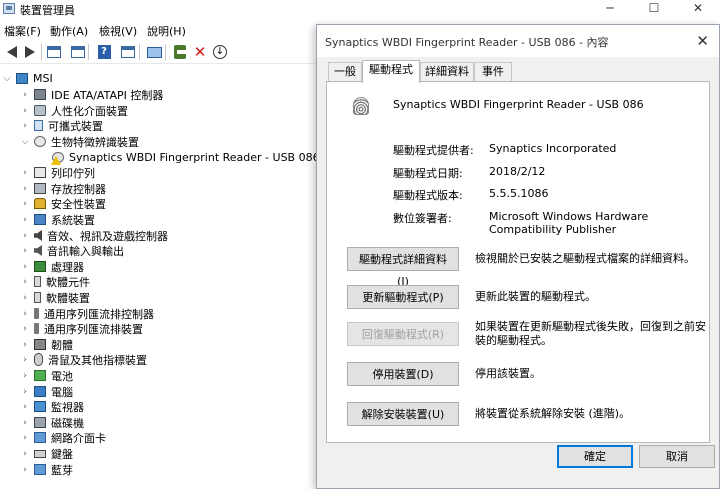 The height and width of the screenshot is (489, 720). I want to click on tree-item-label: 軟體裝置, so click(68, 298).